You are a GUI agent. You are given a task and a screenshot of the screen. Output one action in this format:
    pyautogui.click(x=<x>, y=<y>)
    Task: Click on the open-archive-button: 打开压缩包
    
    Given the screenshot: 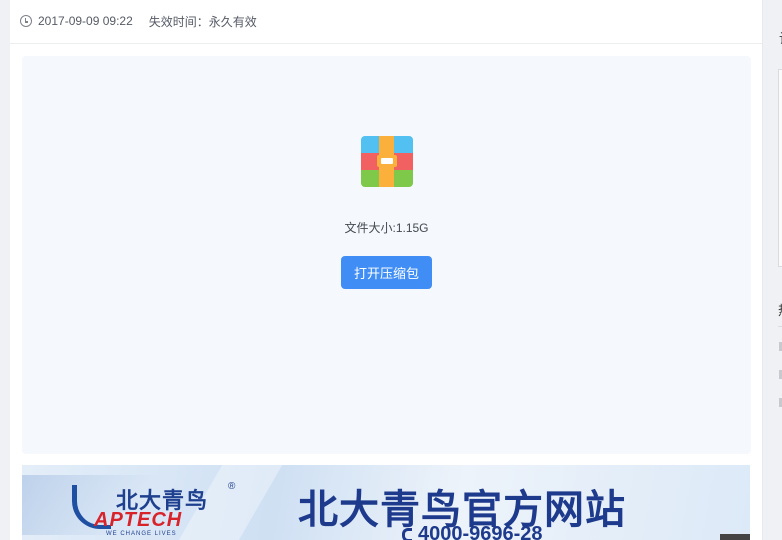 What is the action you would take?
    pyautogui.click(x=386, y=272)
    